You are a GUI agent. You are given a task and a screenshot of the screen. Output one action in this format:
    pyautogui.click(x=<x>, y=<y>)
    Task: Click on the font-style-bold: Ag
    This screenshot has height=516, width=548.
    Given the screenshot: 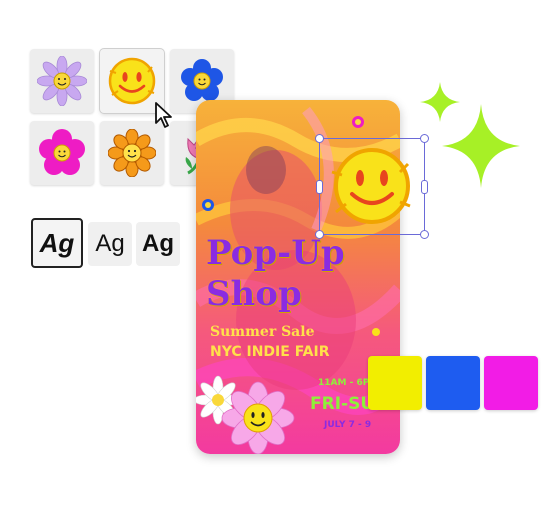 What is the action you would take?
    pyautogui.click(x=158, y=244)
    